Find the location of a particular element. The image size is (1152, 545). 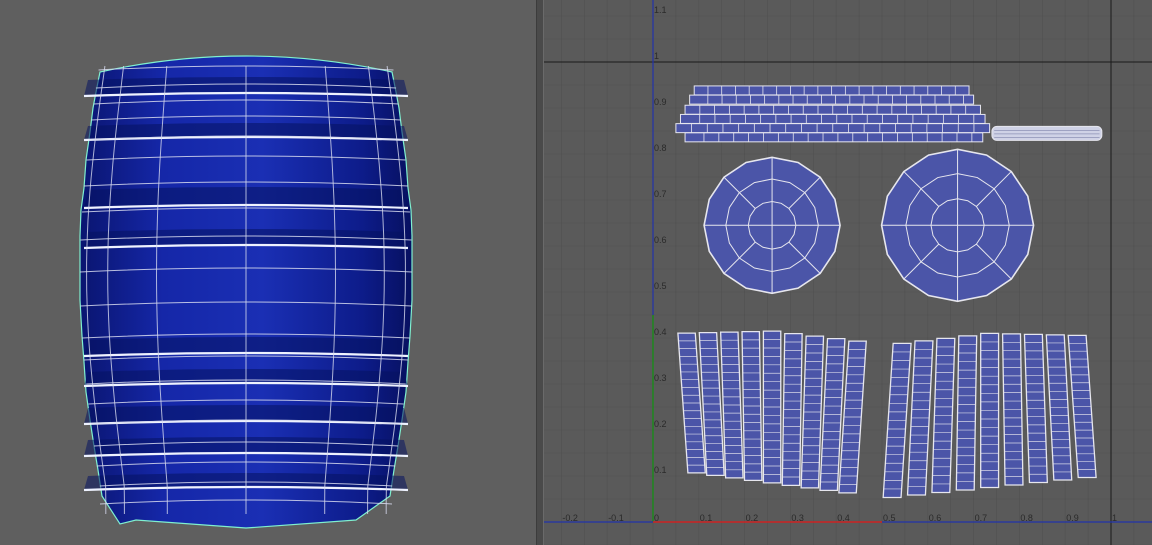

u-tick-label: 0.9 is located at coordinates (1072, 518).